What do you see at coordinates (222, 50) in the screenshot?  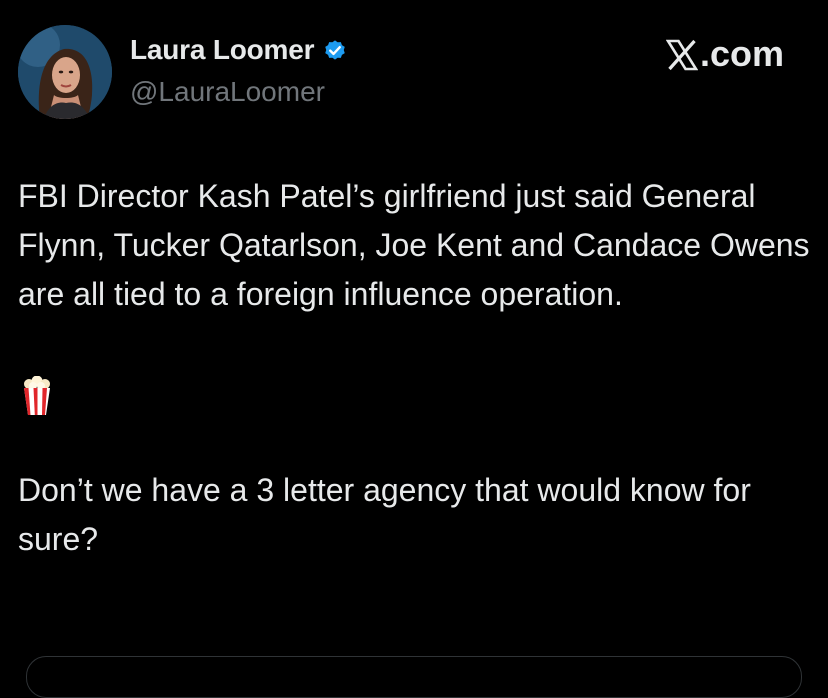 I see `author-display-name: Laura Loomer` at bounding box center [222, 50].